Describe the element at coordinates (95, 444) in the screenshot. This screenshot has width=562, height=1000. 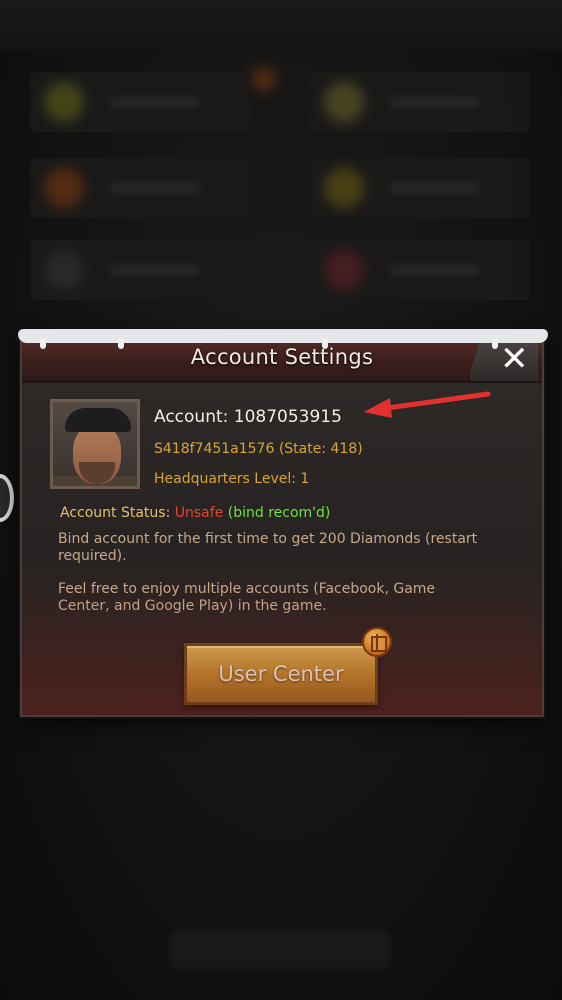
I see `avatar` at that location.